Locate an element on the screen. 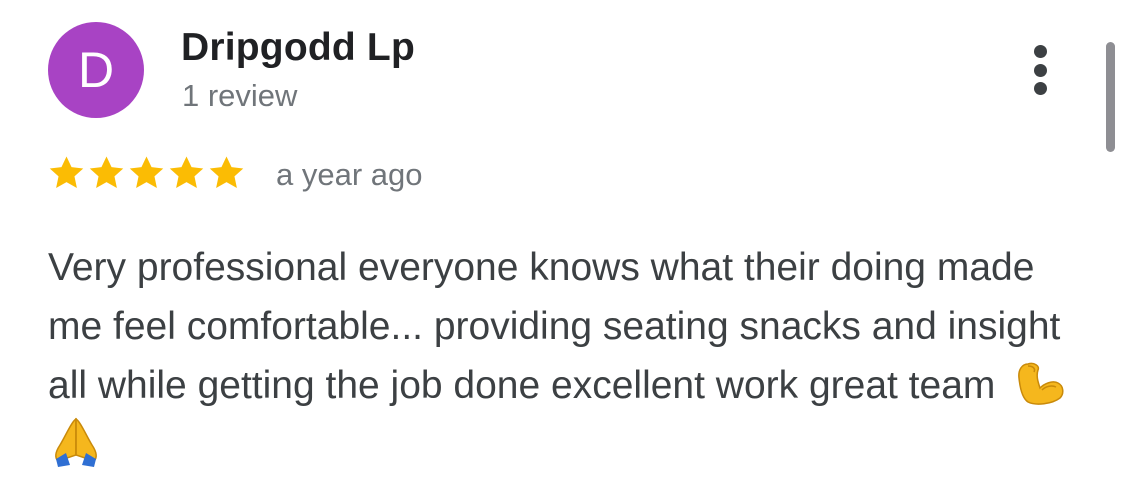 The width and height of the screenshot is (1125, 489). avatar-initial: D is located at coordinates (96, 70).